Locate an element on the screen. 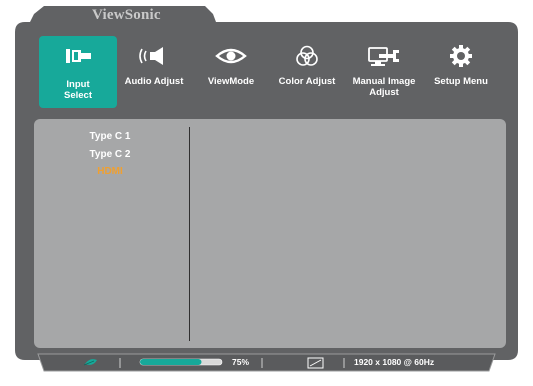  menu-label: Input Select is located at coordinates (78, 90).